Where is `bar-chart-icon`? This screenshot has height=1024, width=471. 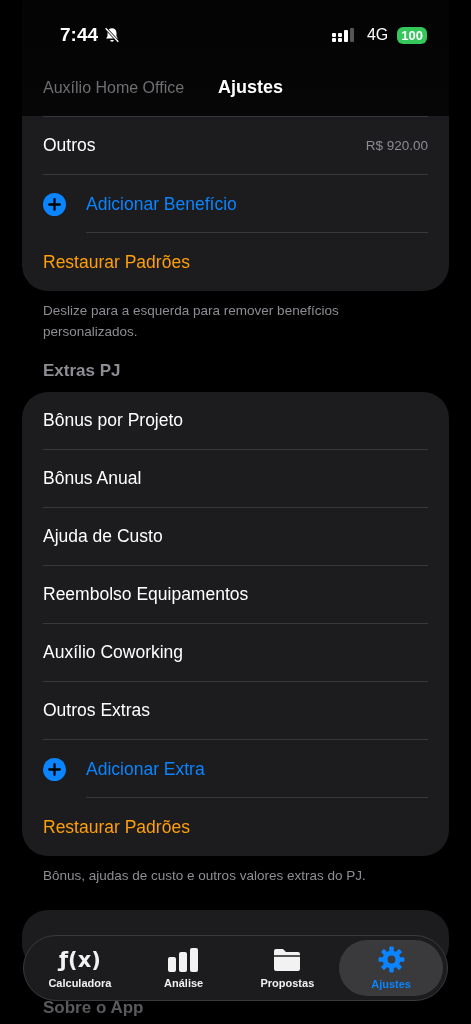
bar-chart-icon is located at coordinates (183, 959).